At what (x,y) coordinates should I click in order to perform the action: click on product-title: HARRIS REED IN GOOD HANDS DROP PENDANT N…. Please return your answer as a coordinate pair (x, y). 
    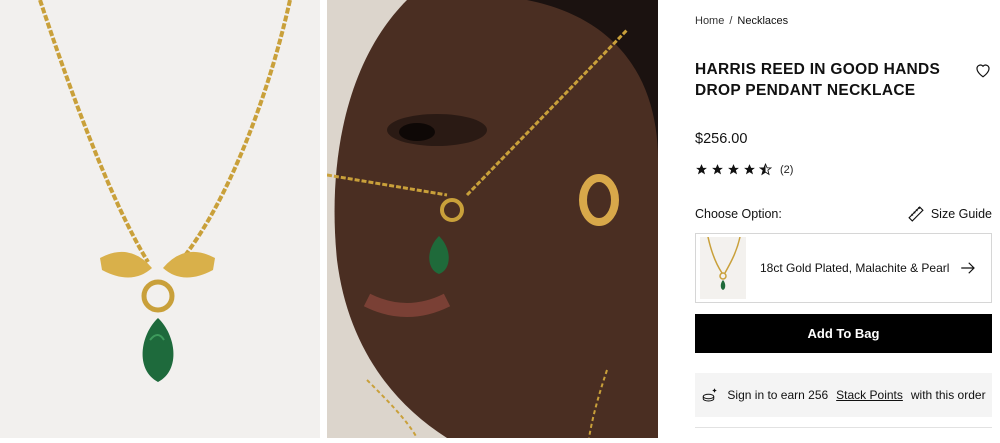
    Looking at the image, I should click on (818, 80).